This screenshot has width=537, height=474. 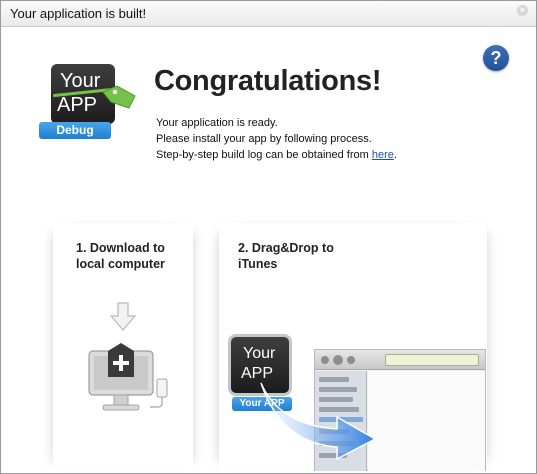 I want to click on help-icon: ?, so click(x=496, y=58).